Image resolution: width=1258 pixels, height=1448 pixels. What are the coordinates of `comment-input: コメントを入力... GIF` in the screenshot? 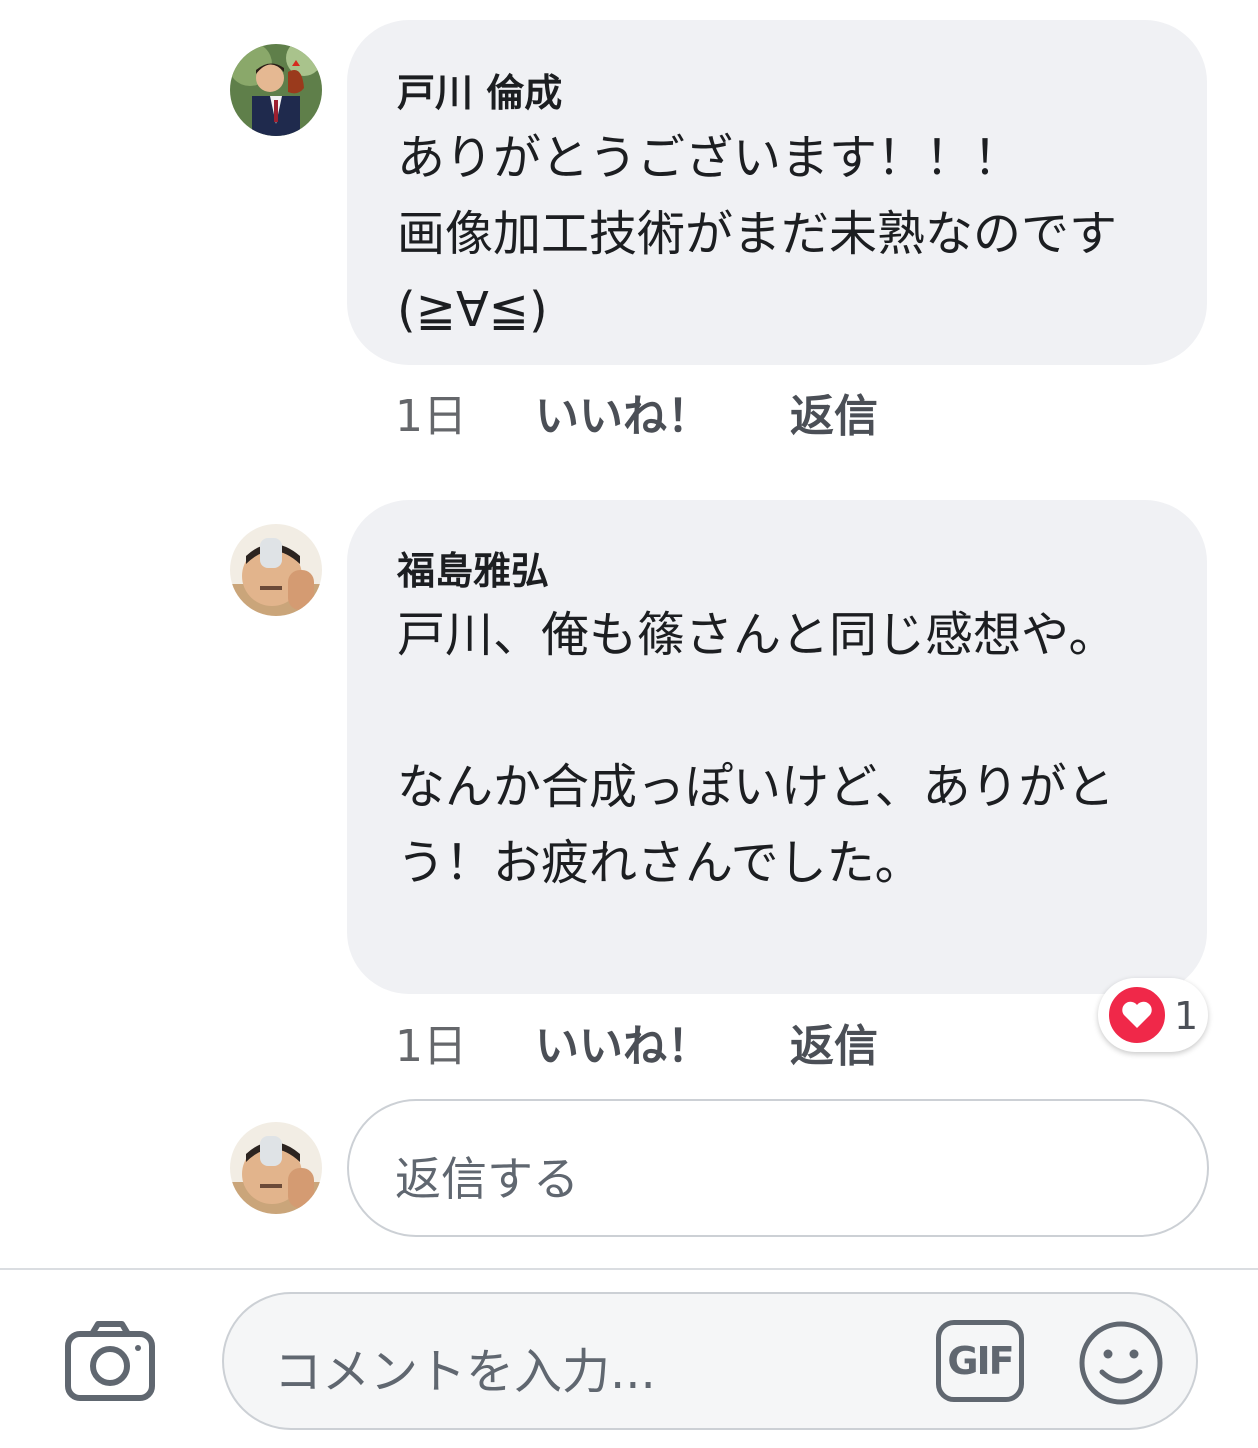 It's located at (710, 1361).